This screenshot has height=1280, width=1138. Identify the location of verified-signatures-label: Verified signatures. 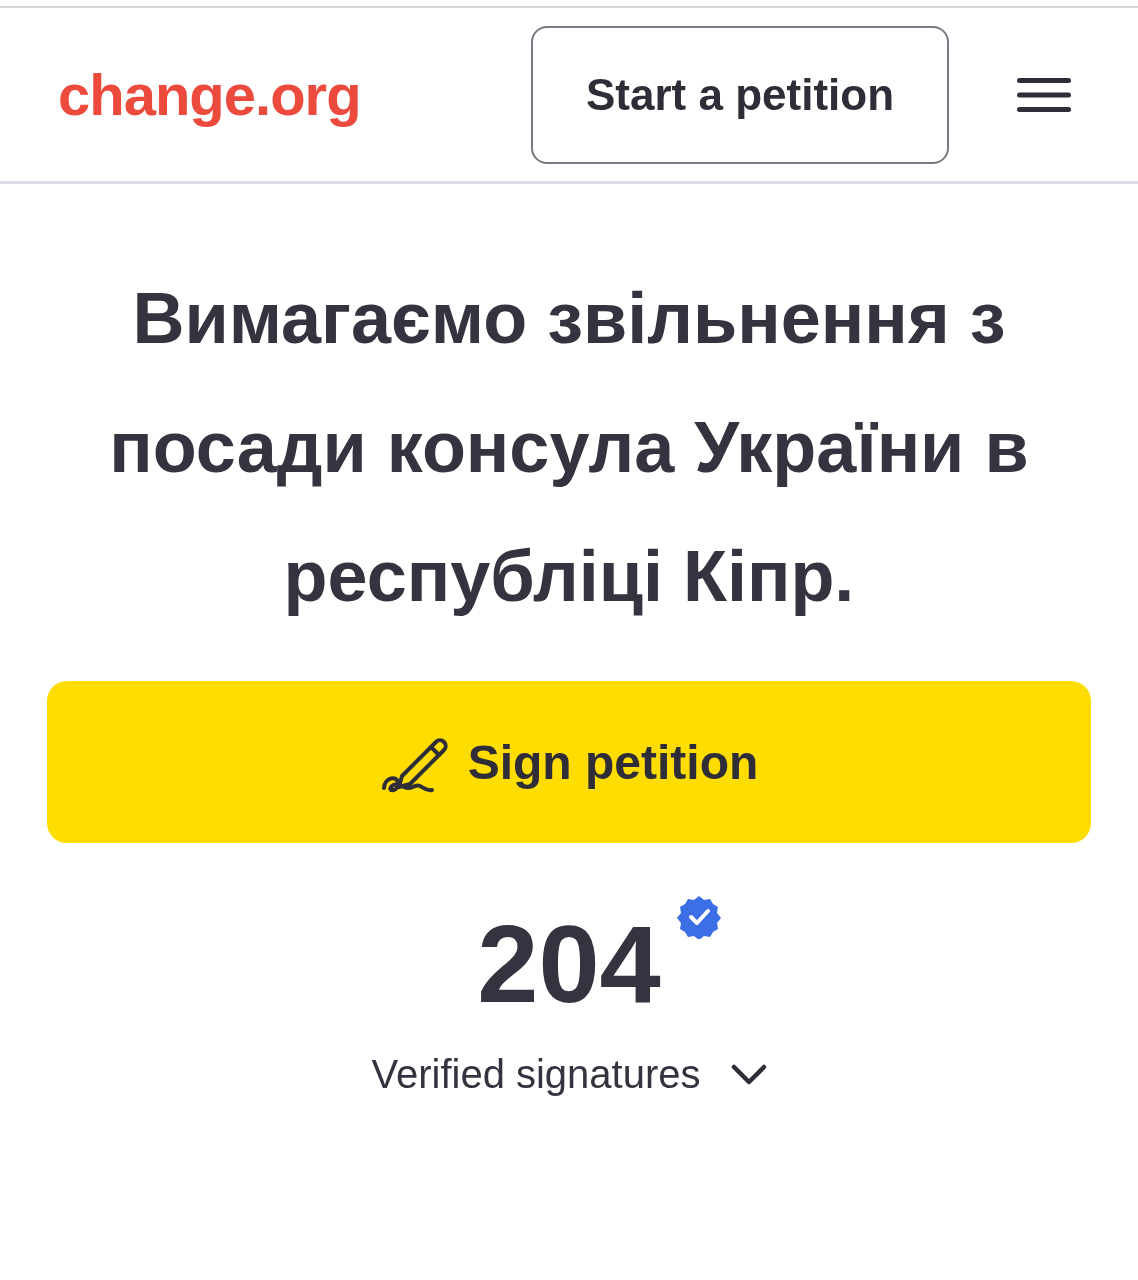
(536, 1074).